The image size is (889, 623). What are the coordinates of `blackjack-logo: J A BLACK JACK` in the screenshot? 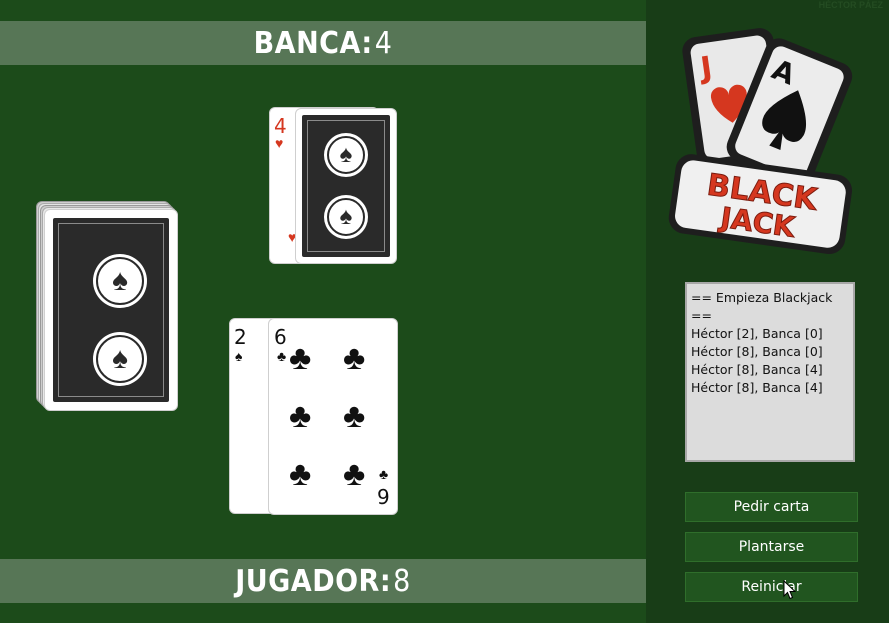 It's located at (760, 141).